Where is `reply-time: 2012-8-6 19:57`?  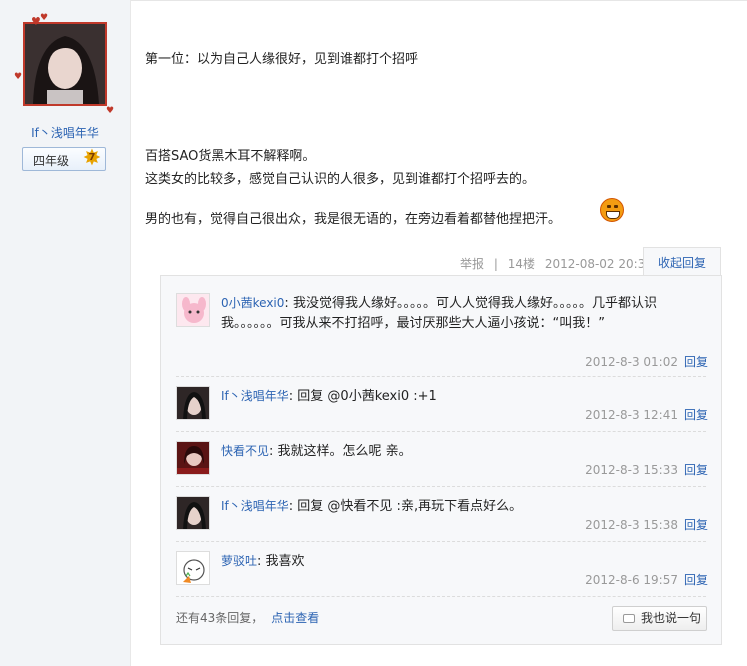
reply-time: 2012-8-6 19:57 is located at coordinates (631, 580).